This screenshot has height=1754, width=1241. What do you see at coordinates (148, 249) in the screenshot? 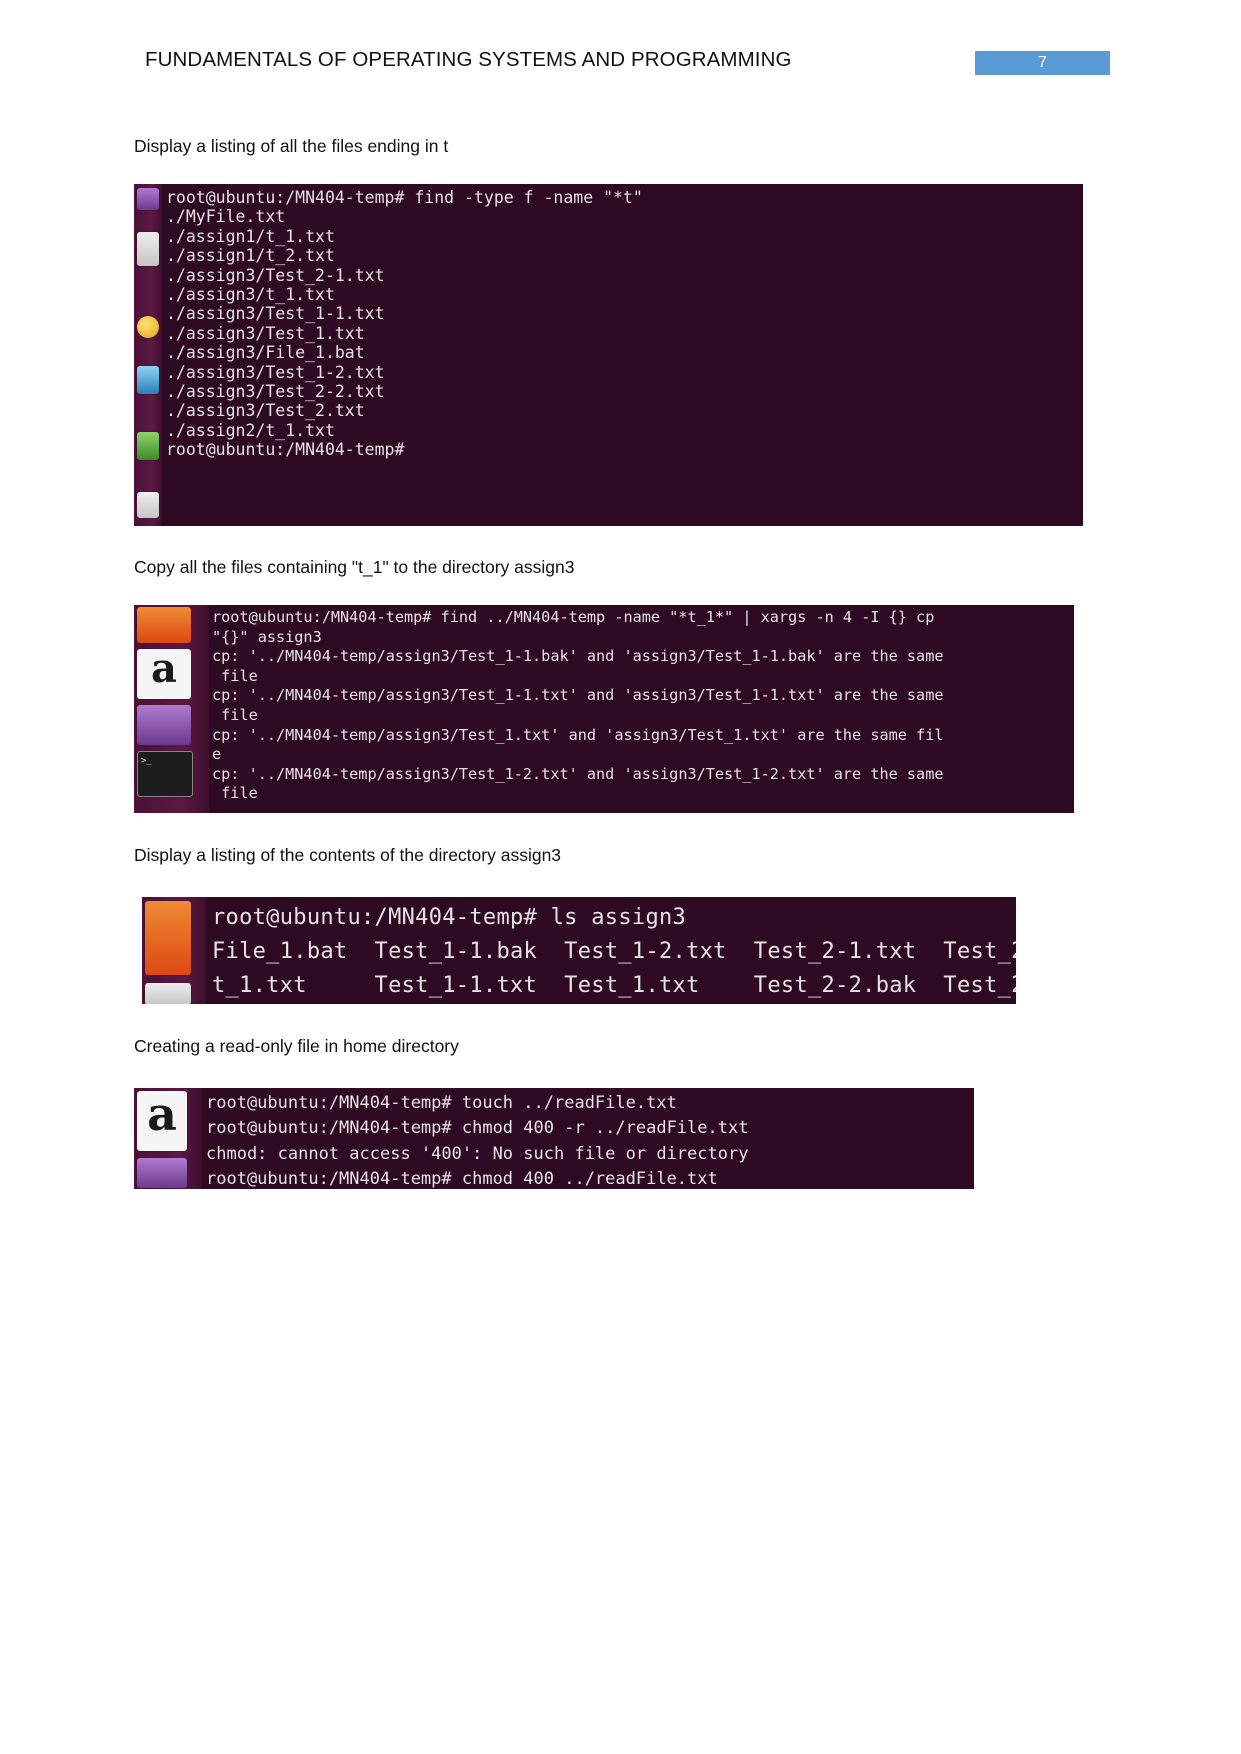
I see `files-icon` at bounding box center [148, 249].